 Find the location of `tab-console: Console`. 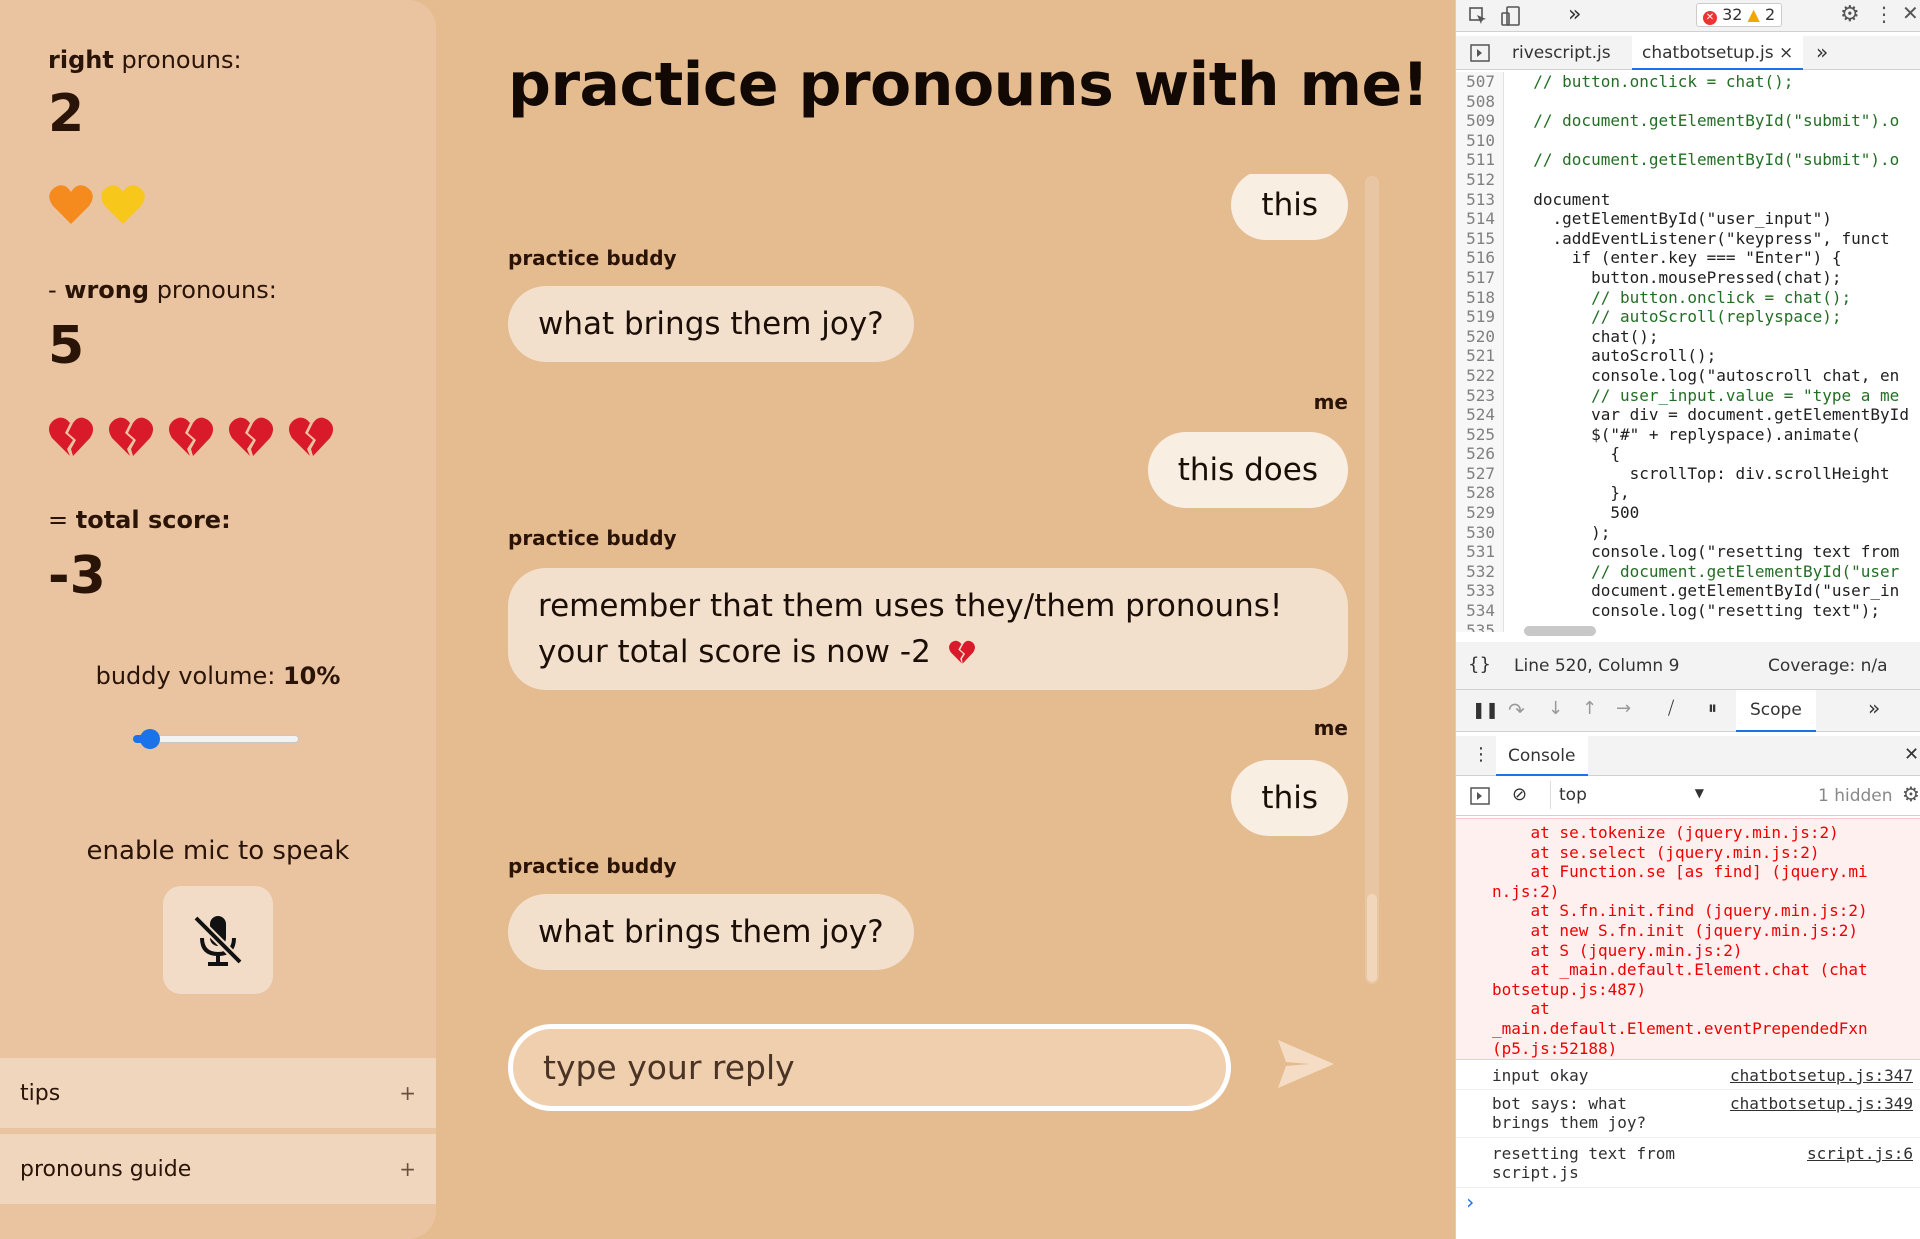

tab-console: Console is located at coordinates (1542, 756).